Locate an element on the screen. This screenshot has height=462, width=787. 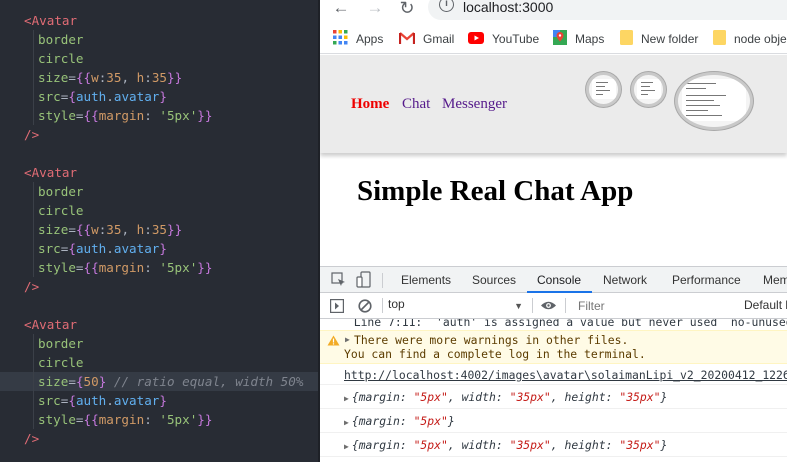
bookmark-label: Apps is located at coordinates (370, 39).